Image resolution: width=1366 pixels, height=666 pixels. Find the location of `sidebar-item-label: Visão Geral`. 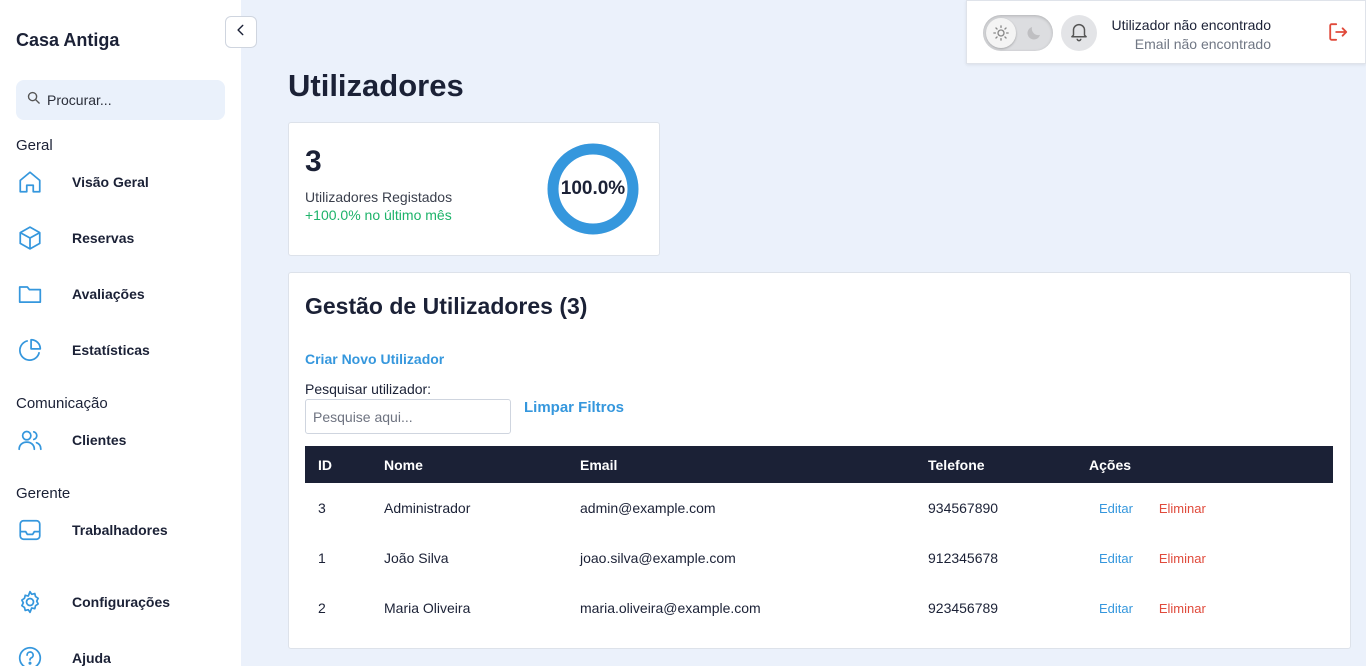

sidebar-item-label: Visão Geral is located at coordinates (110, 182).